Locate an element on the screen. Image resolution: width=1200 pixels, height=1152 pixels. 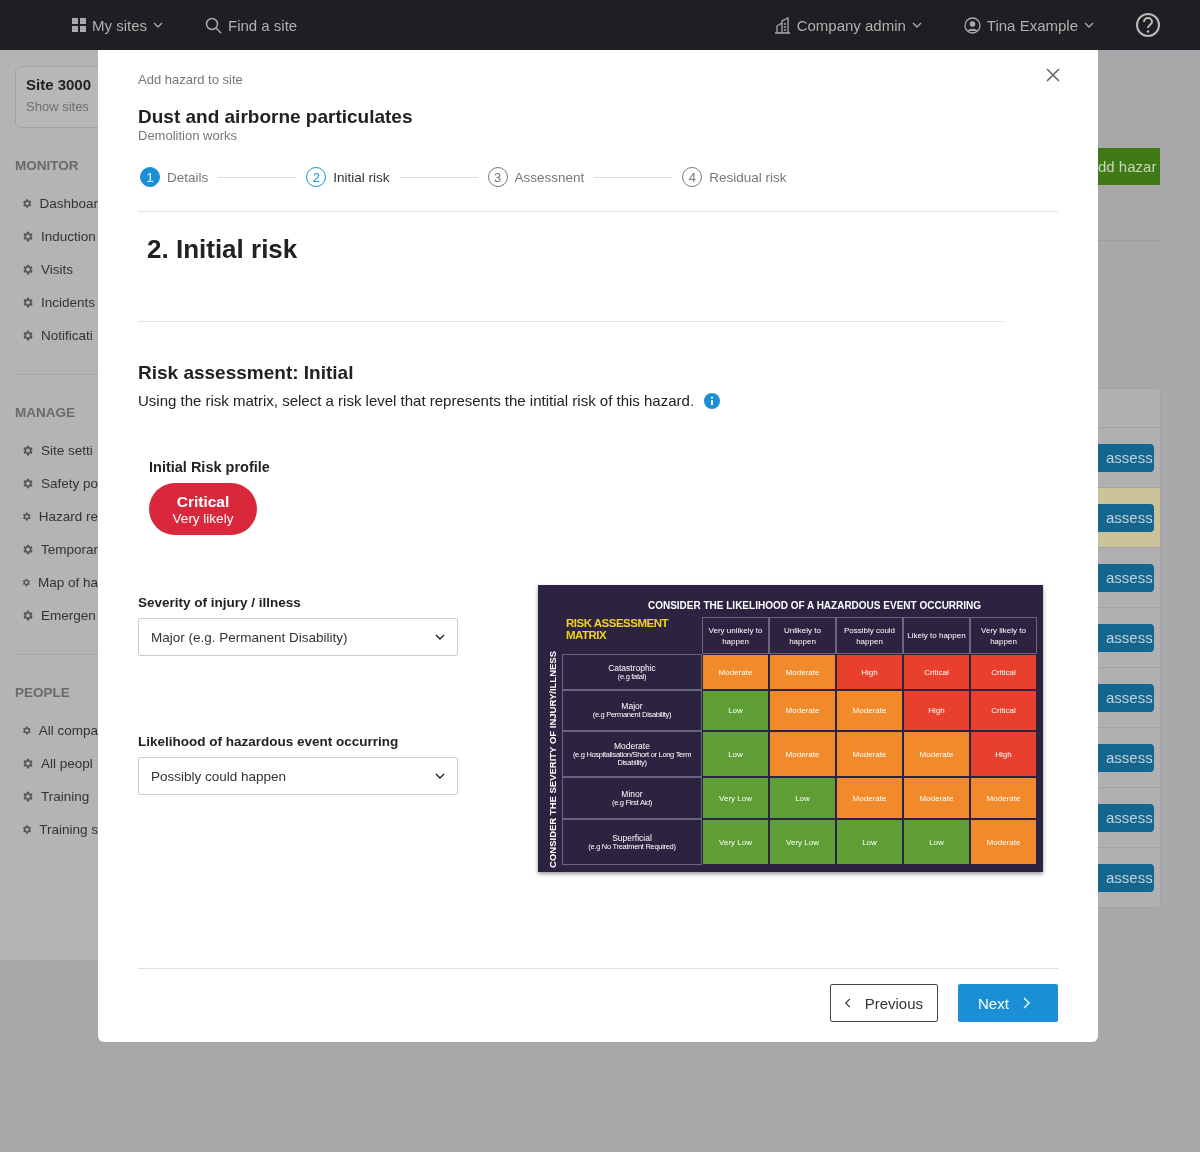
sidebar-item: Safety po is located at coordinates (59, 483).